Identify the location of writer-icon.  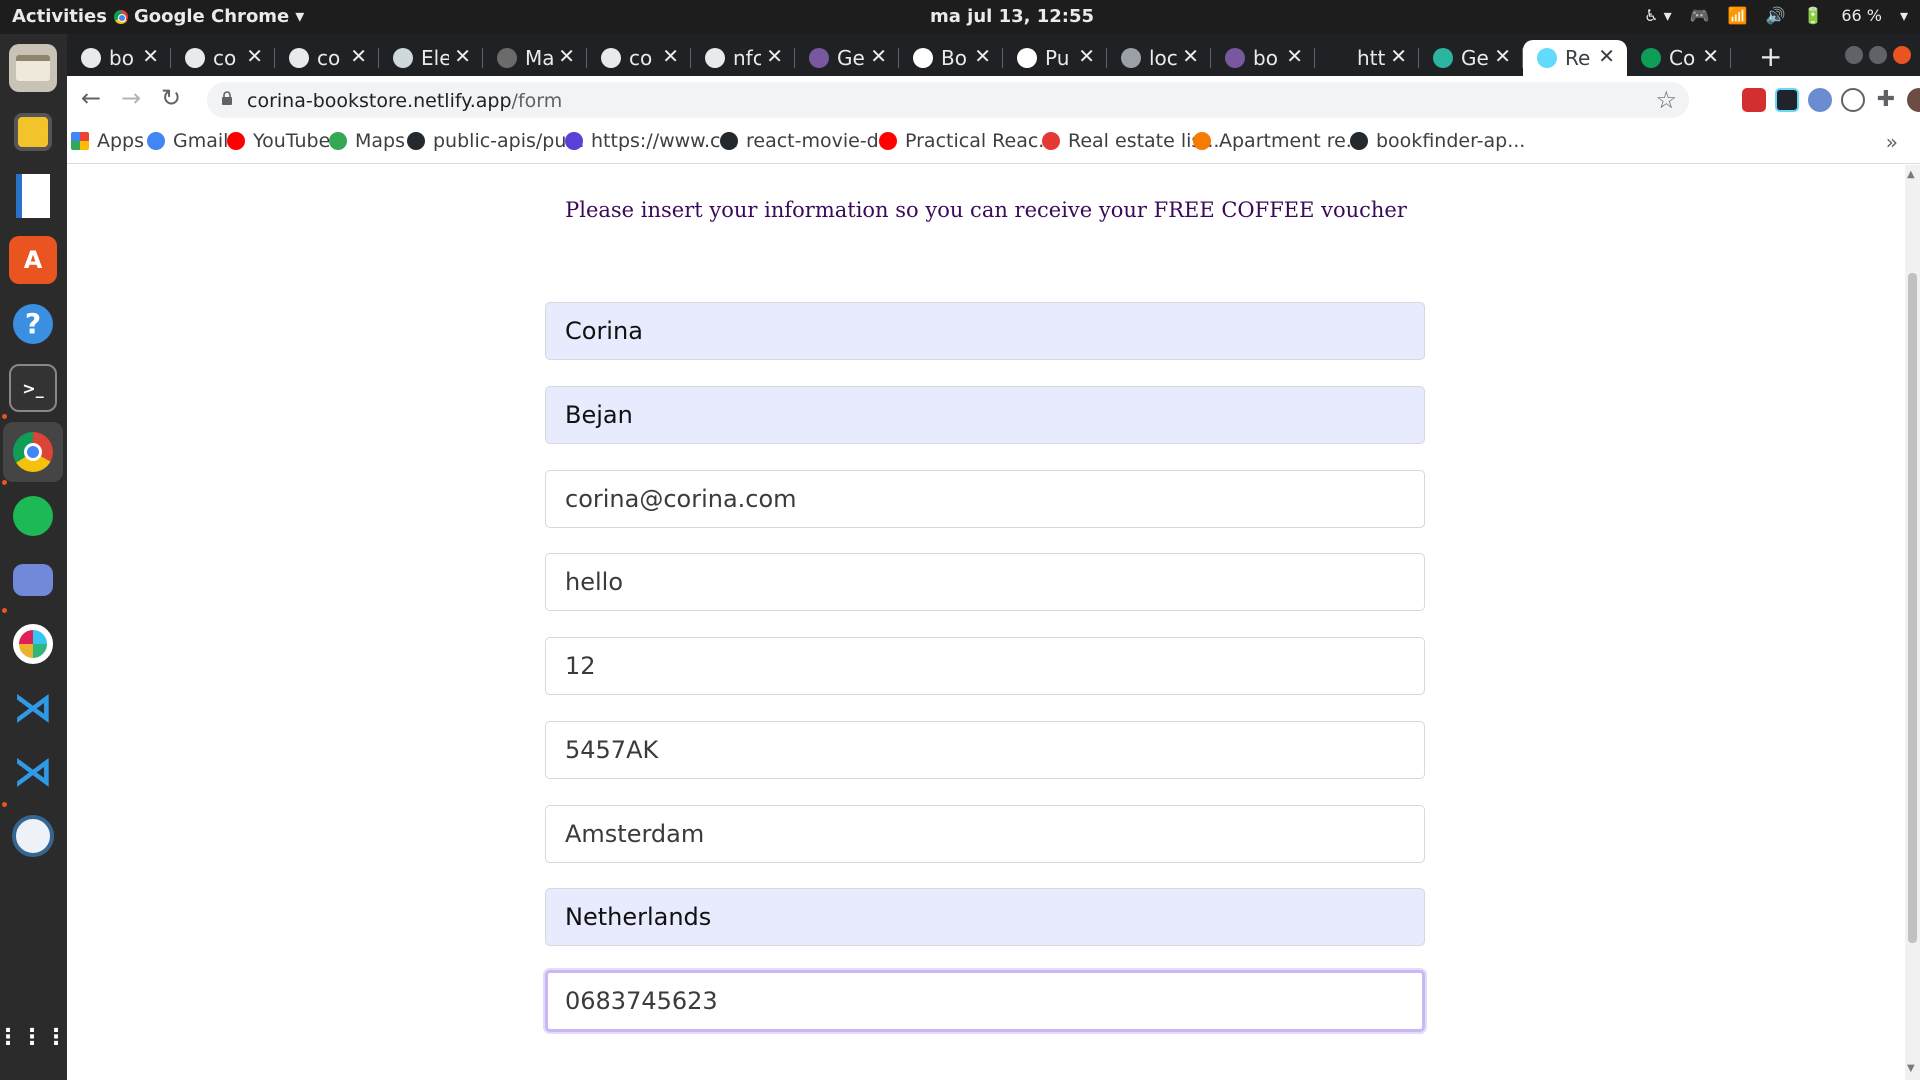
(33, 196).